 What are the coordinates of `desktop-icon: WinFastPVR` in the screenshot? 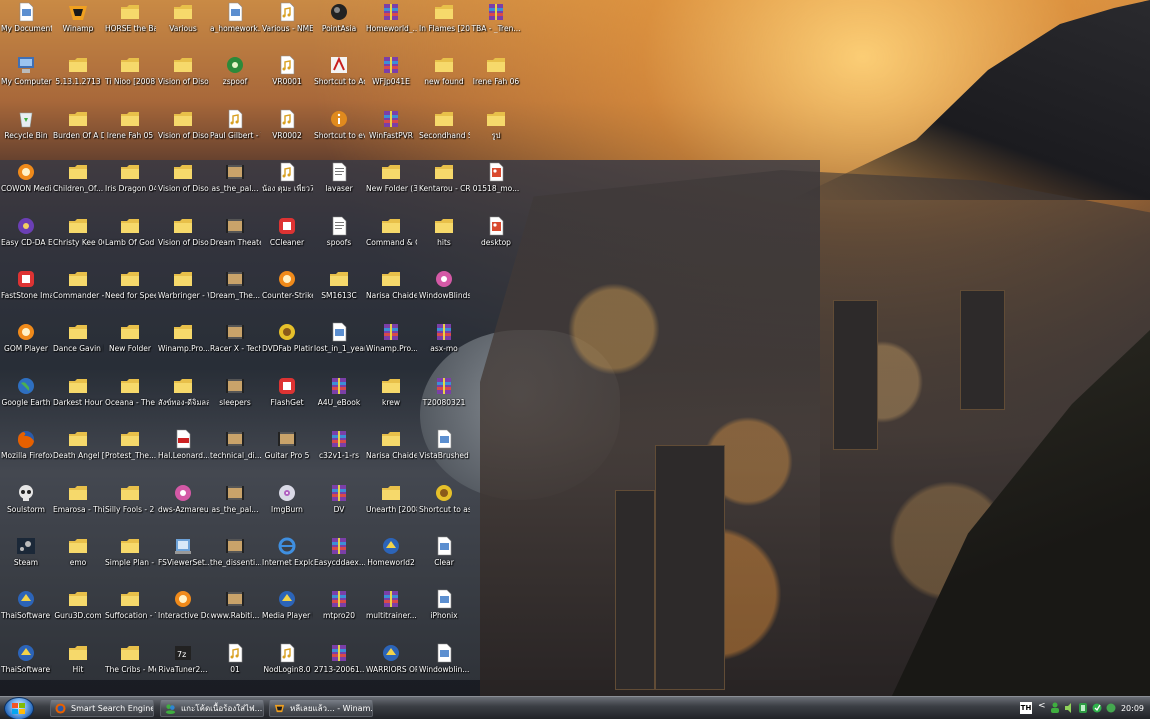 It's located at (391, 134).